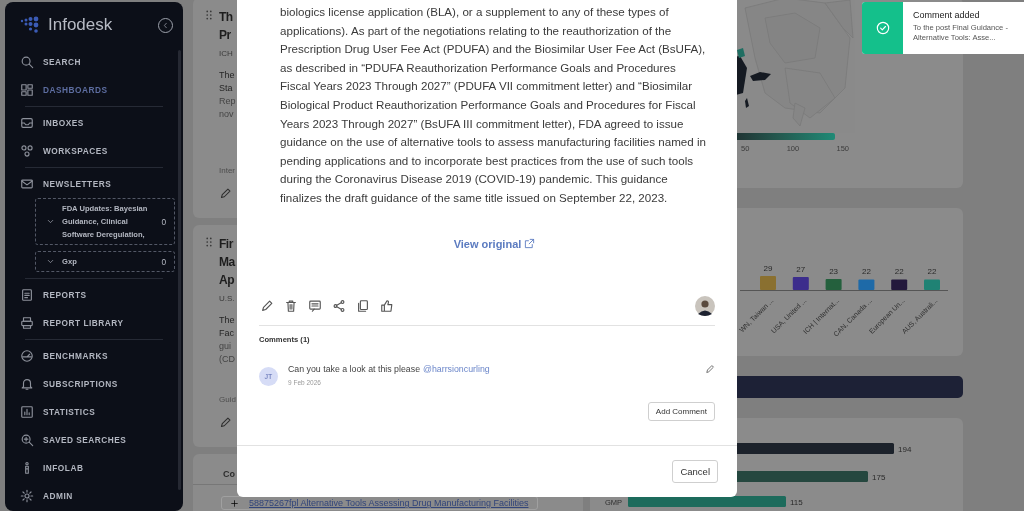 Image resolution: width=1024 pixels, height=511 pixels. Describe the element at coordinates (291, 306) in the screenshot. I see `trash-icon` at that location.